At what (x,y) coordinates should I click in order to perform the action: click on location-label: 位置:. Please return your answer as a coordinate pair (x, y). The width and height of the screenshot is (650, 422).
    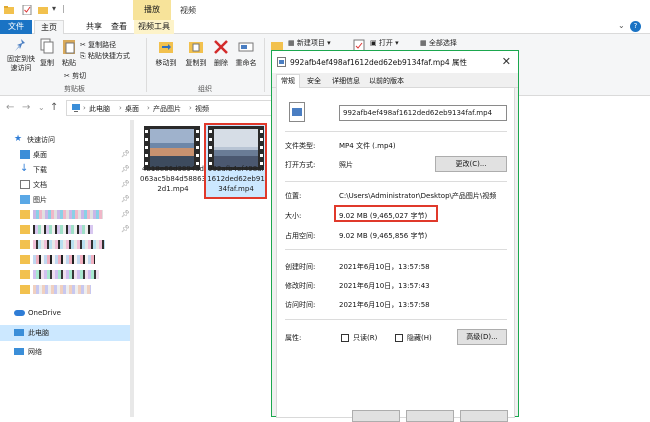
    Looking at the image, I should click on (293, 196).